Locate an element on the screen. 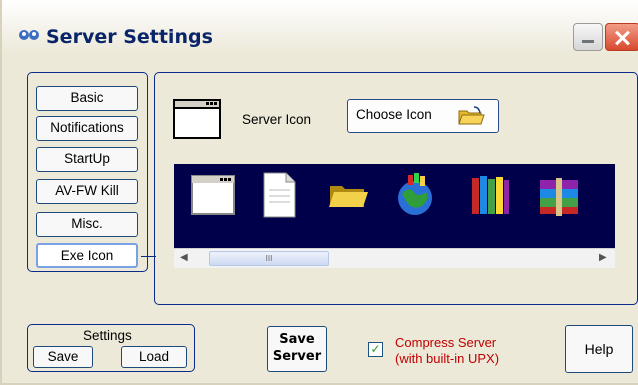 Image resolution: width=638 pixels, height=385 pixels. folder-open-icon is located at coordinates (471, 115).